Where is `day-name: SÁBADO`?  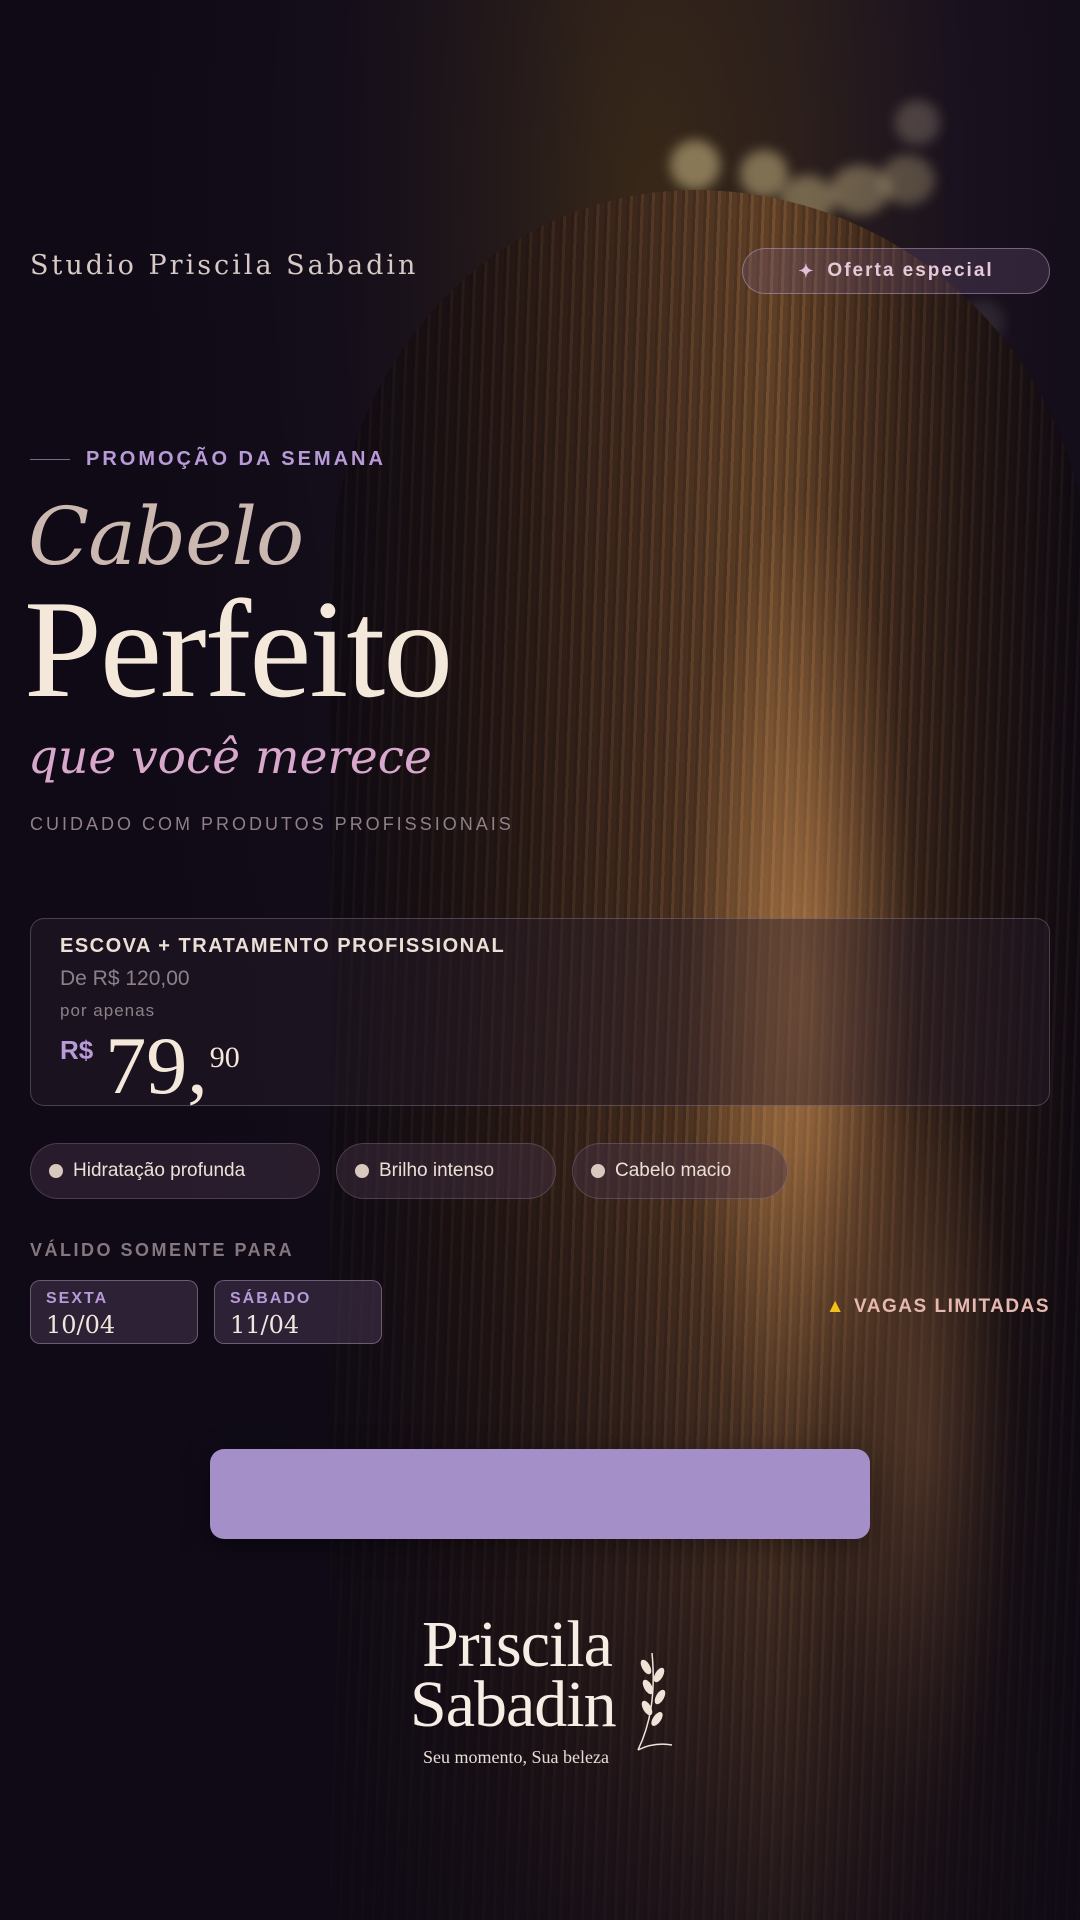
day-name: SÁBADO is located at coordinates (271, 1298).